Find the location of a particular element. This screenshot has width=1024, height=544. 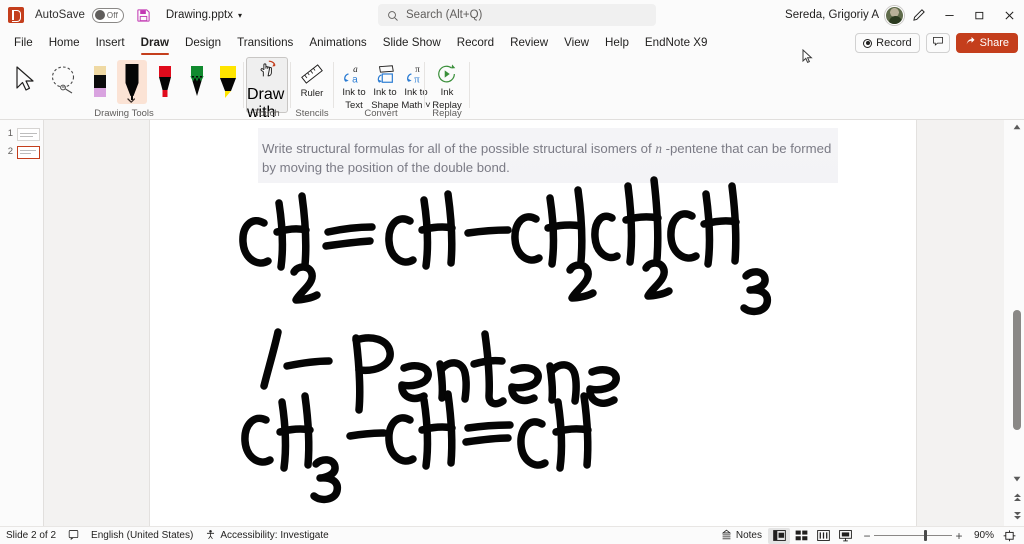

notes-button: Notes is located at coordinates (741, 535).